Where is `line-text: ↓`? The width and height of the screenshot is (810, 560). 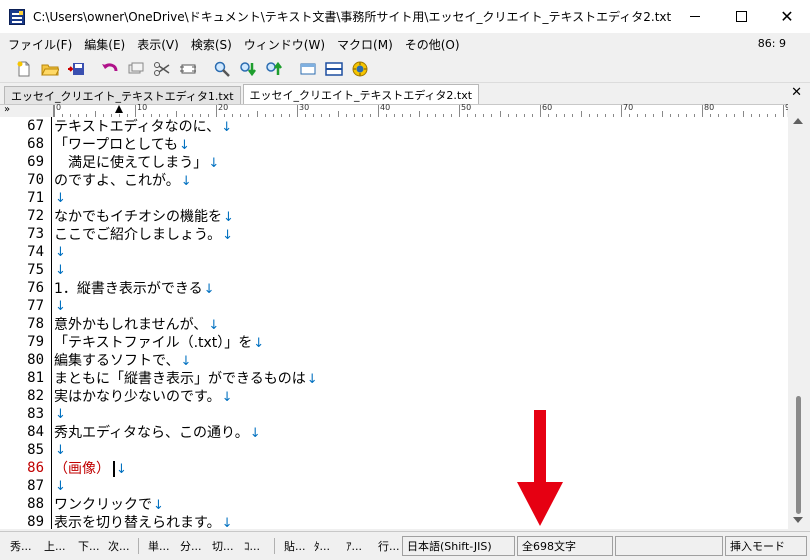
line-text: ↓ is located at coordinates (60, 450).